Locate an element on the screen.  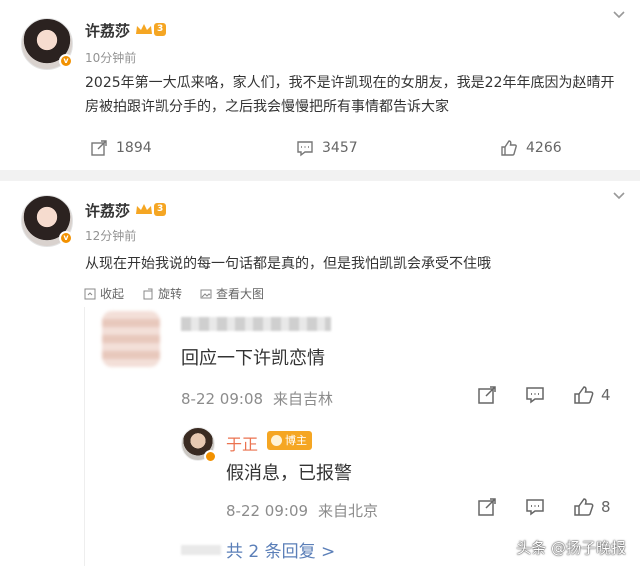
like-count: 4266 is located at coordinates (544, 148).